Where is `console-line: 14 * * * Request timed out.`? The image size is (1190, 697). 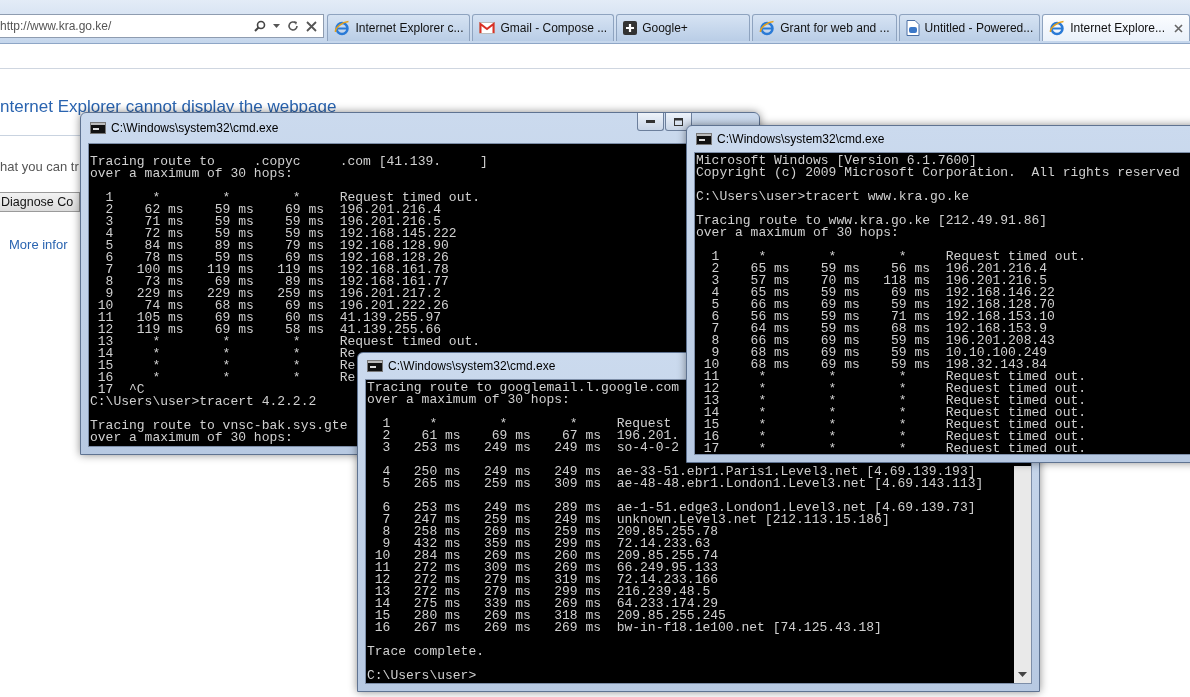
console-line: 14 * * * Request timed out. is located at coordinates (894, 413).